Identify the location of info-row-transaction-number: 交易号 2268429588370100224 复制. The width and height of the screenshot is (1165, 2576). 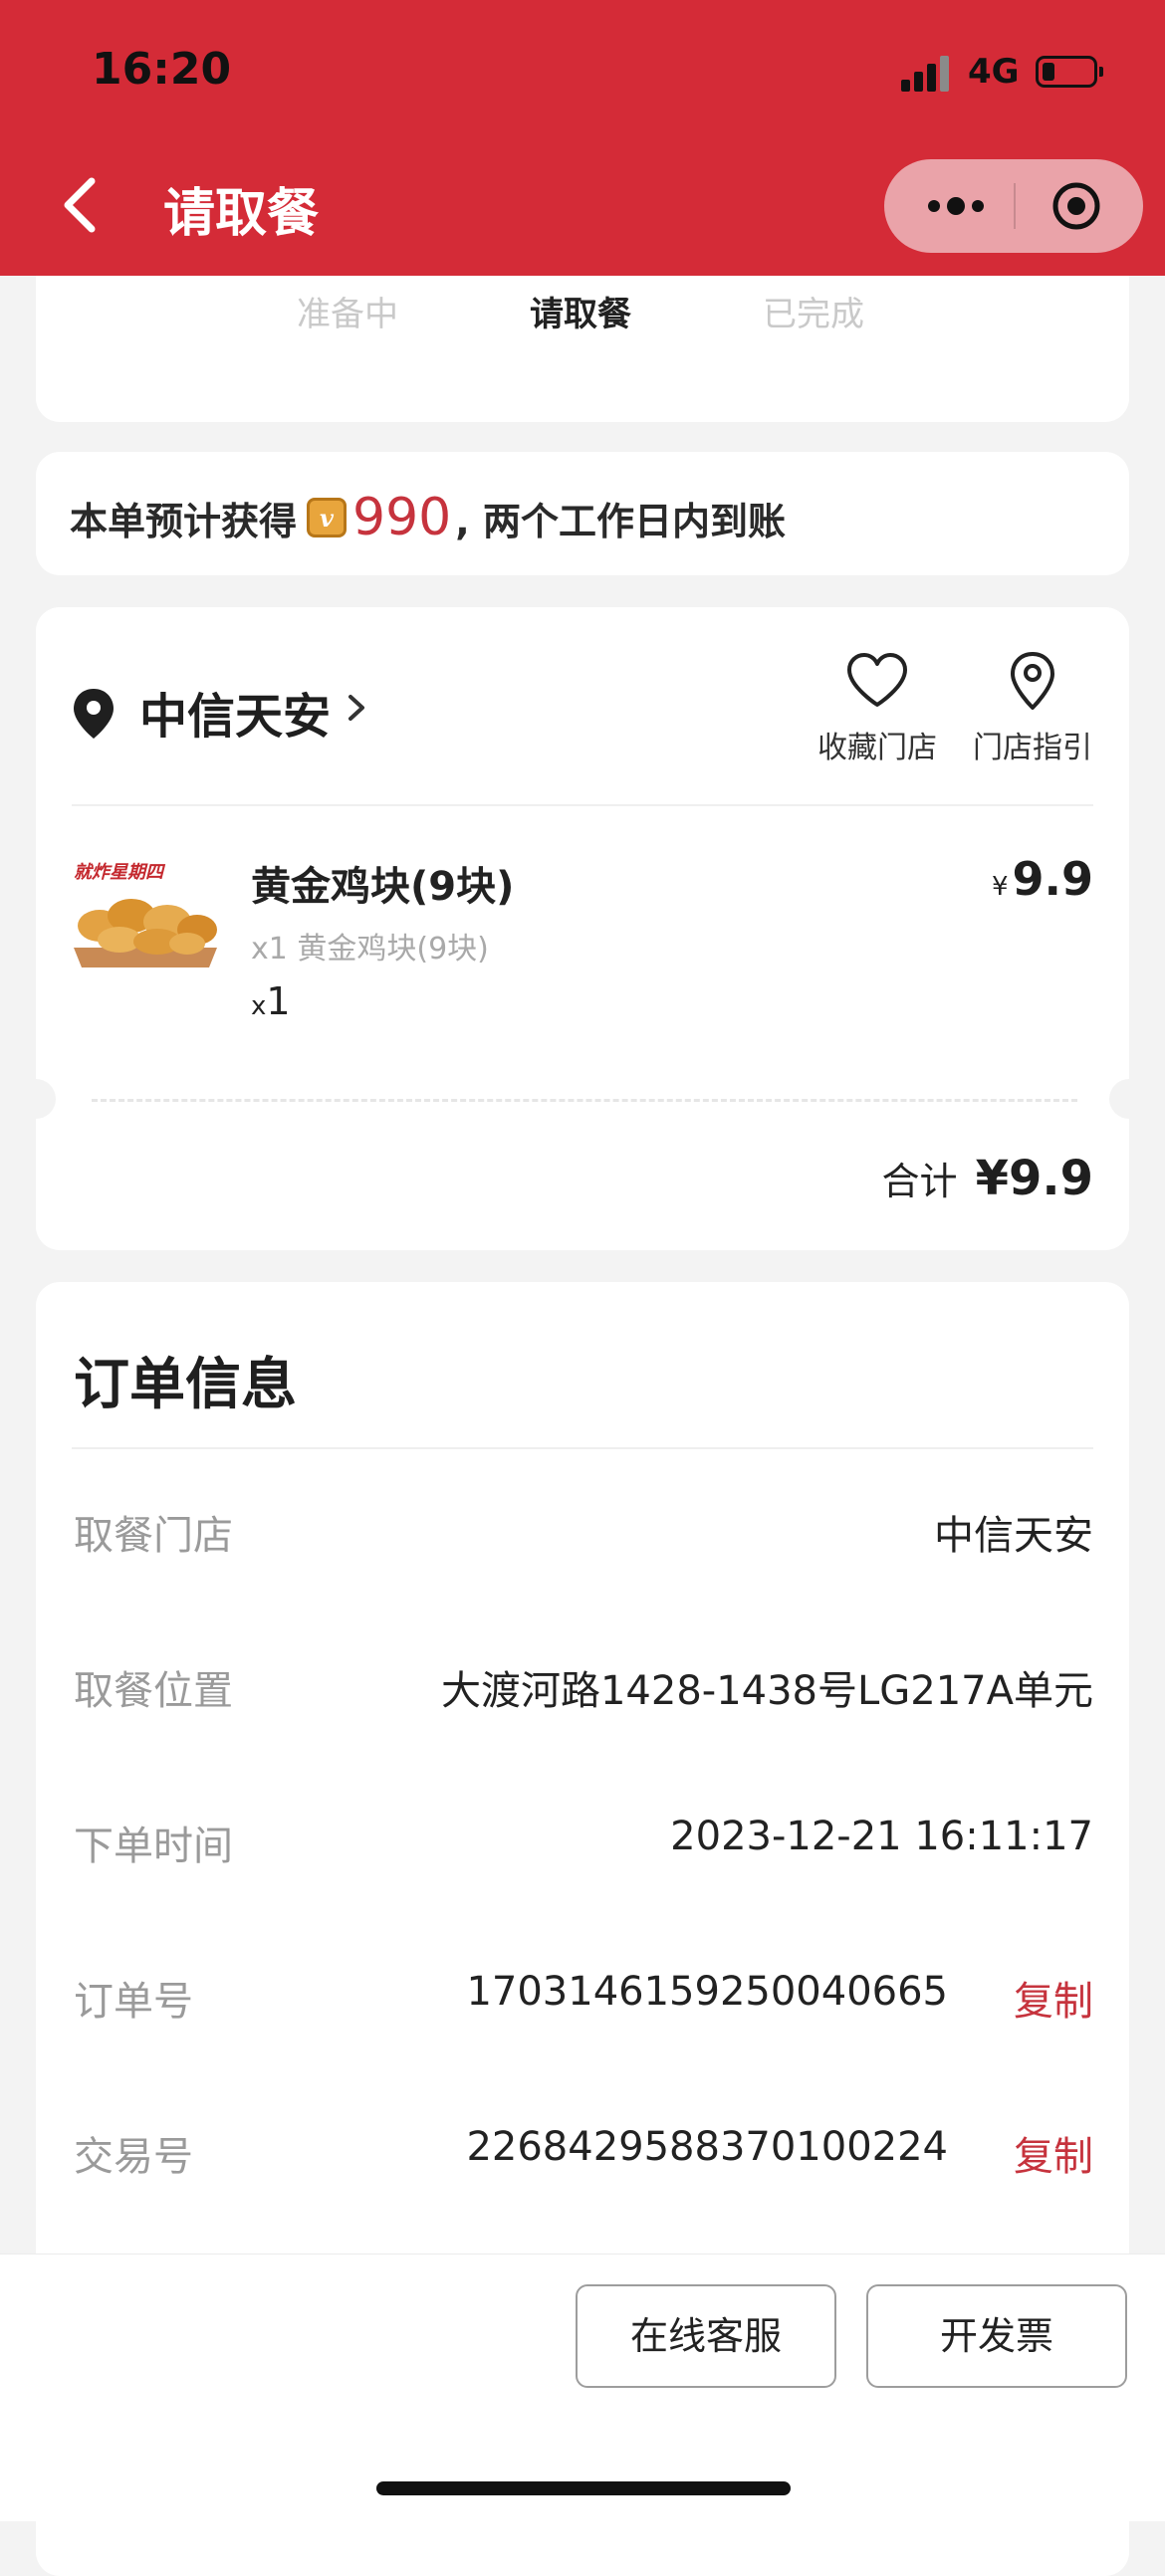
(584, 2154).